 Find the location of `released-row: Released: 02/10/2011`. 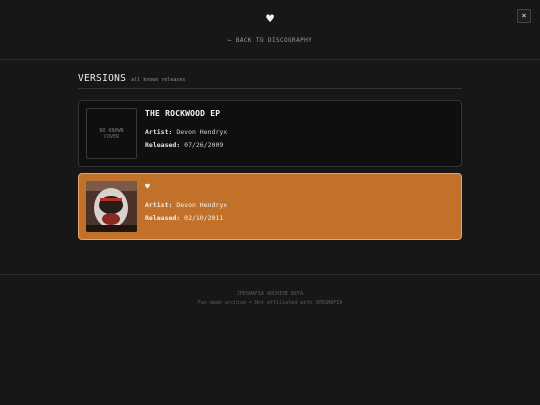

released-row: Released: 02/10/2011 is located at coordinates (186, 218).